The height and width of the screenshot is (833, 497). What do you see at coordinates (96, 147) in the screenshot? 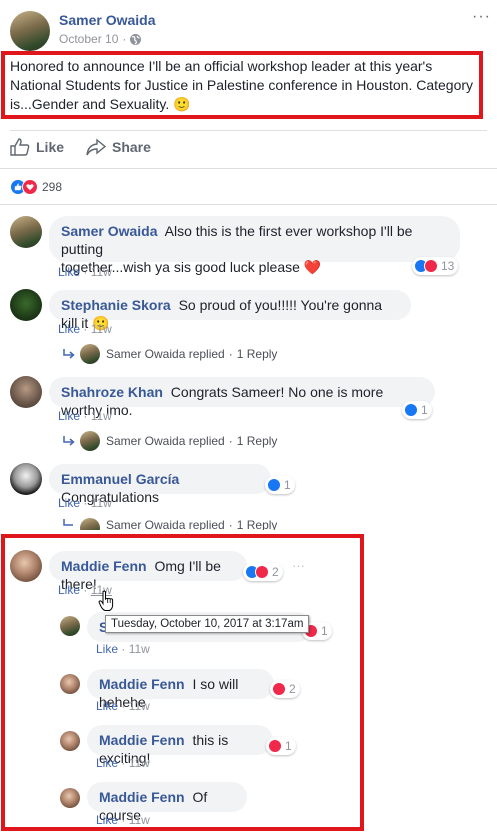
I see `share-arrow-icon` at bounding box center [96, 147].